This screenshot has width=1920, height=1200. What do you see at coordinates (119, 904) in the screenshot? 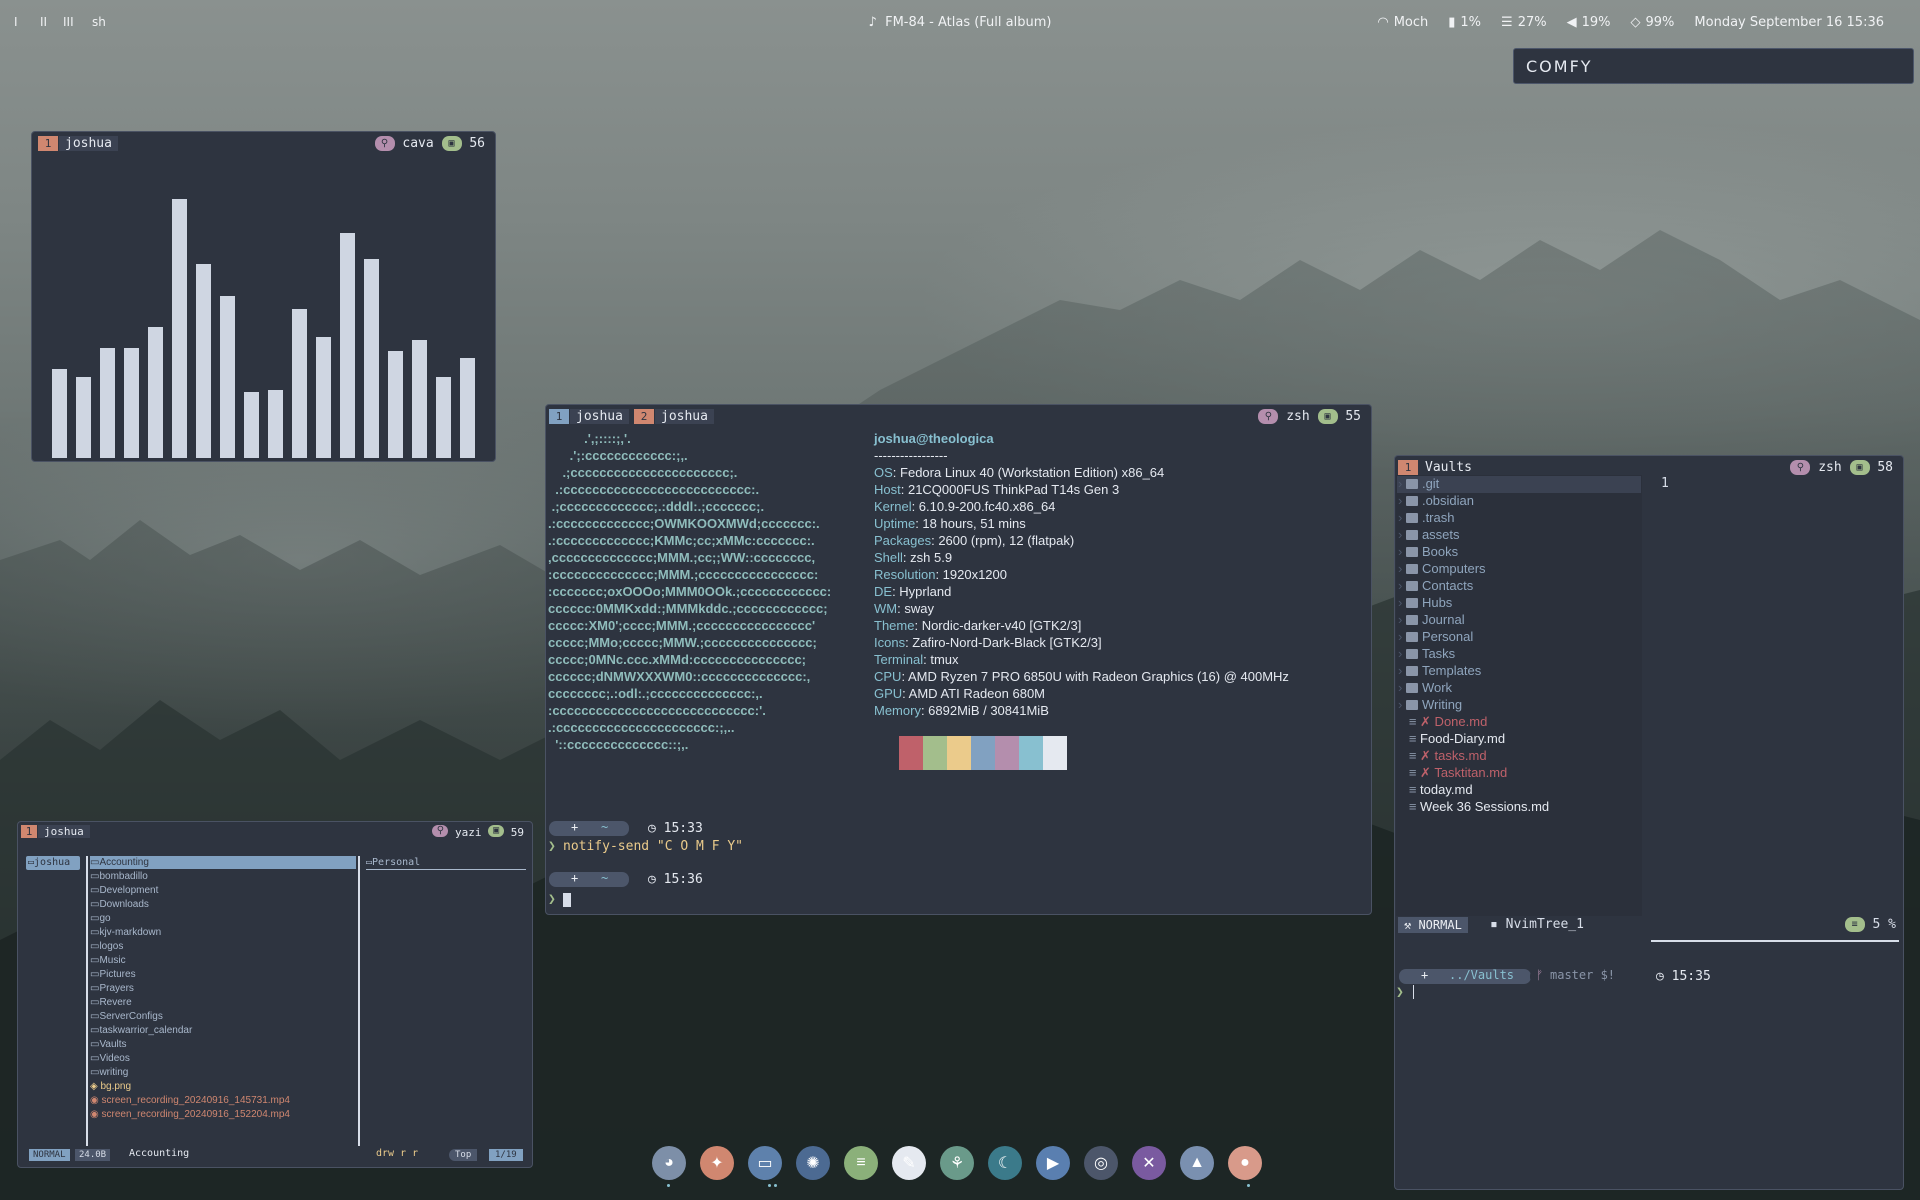
I see `yazi-folder: ▭Downloads` at bounding box center [119, 904].